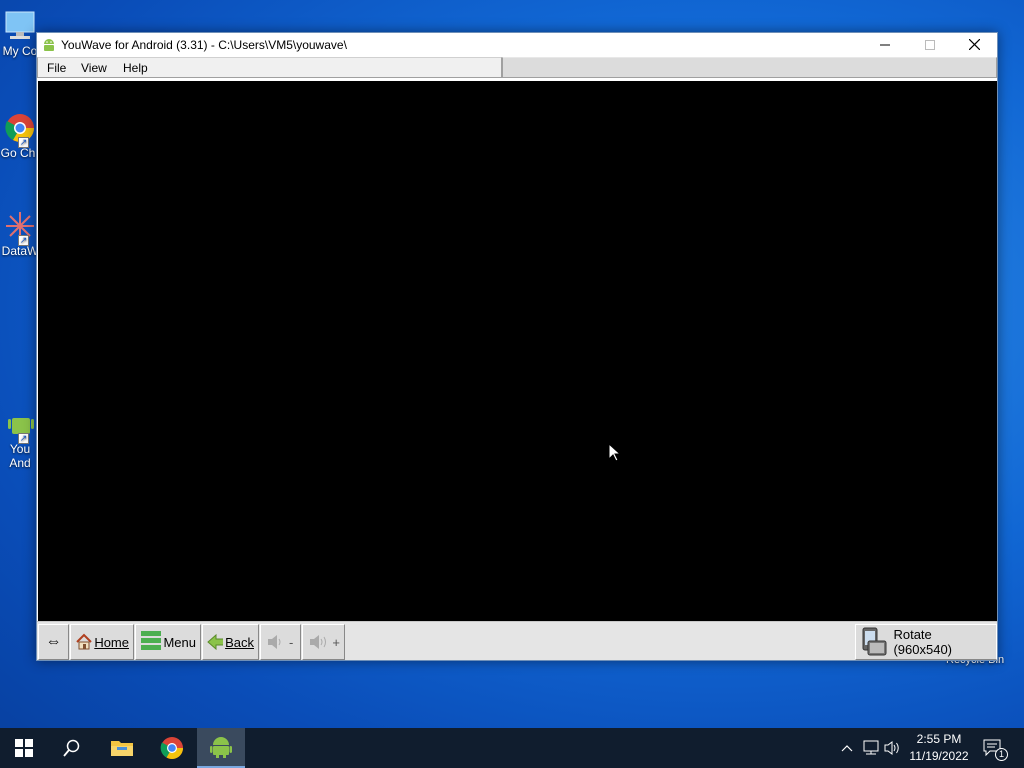 The height and width of the screenshot is (768, 1024). I want to click on menu-file: File, so click(56, 68).